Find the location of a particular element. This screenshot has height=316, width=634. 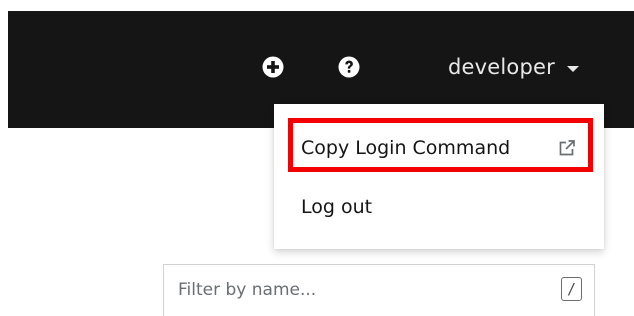

user-menu-toggle: developer is located at coordinates (513, 67).